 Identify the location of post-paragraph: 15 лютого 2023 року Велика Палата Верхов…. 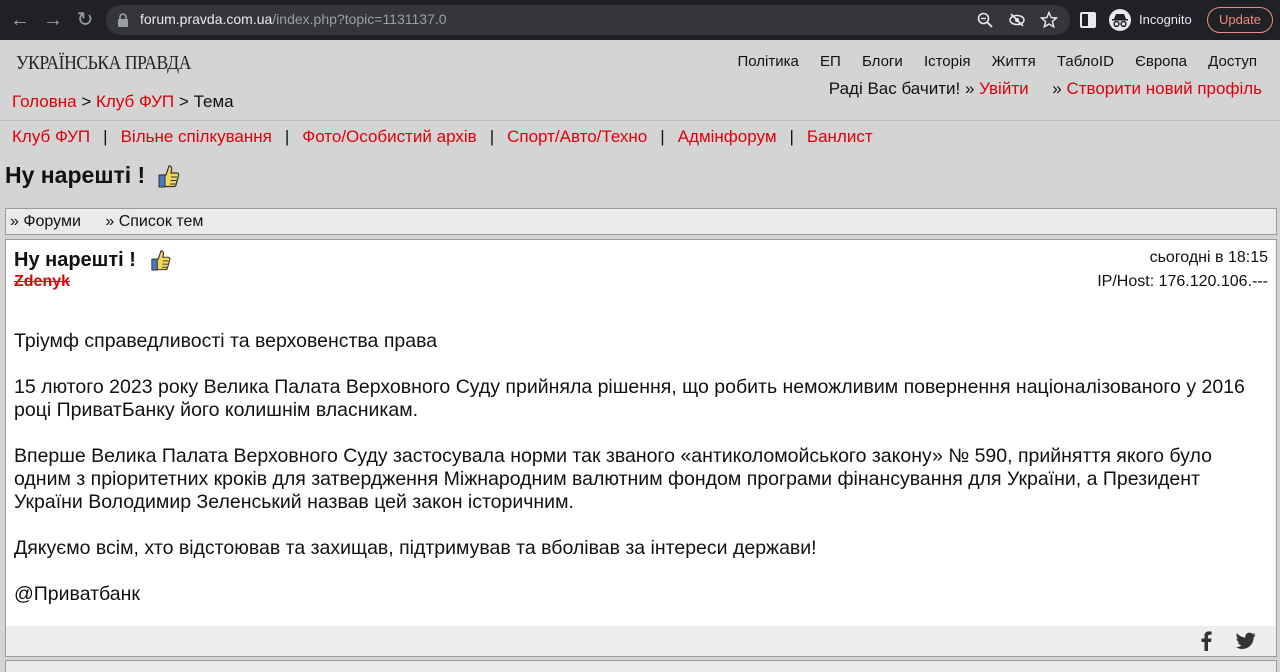
(629, 398).